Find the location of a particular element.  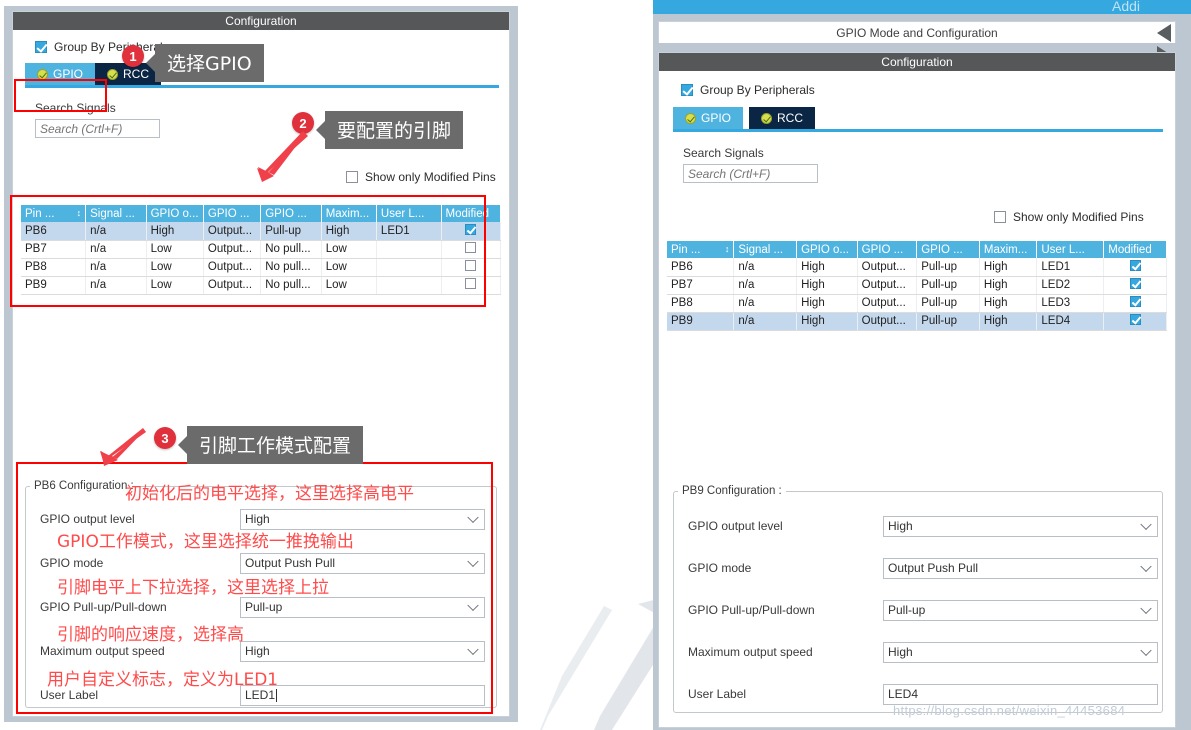

right-show-only-modified-row: Show only Modified Pins is located at coordinates (1069, 217).